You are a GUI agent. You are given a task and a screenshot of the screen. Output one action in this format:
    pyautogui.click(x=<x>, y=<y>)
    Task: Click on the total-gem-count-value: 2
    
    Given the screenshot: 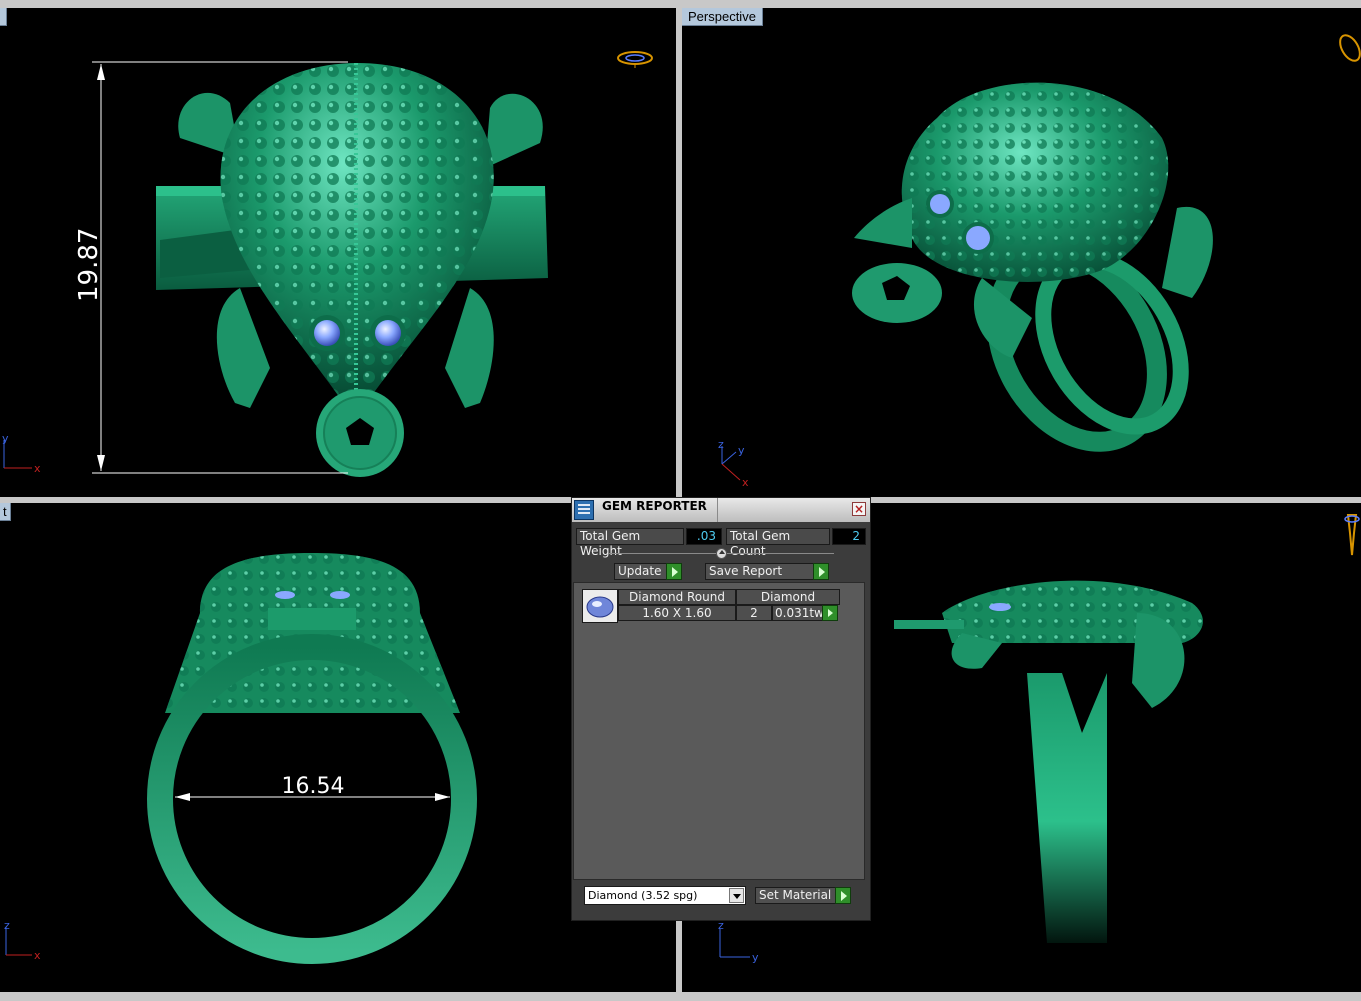 What is the action you would take?
    pyautogui.click(x=849, y=536)
    